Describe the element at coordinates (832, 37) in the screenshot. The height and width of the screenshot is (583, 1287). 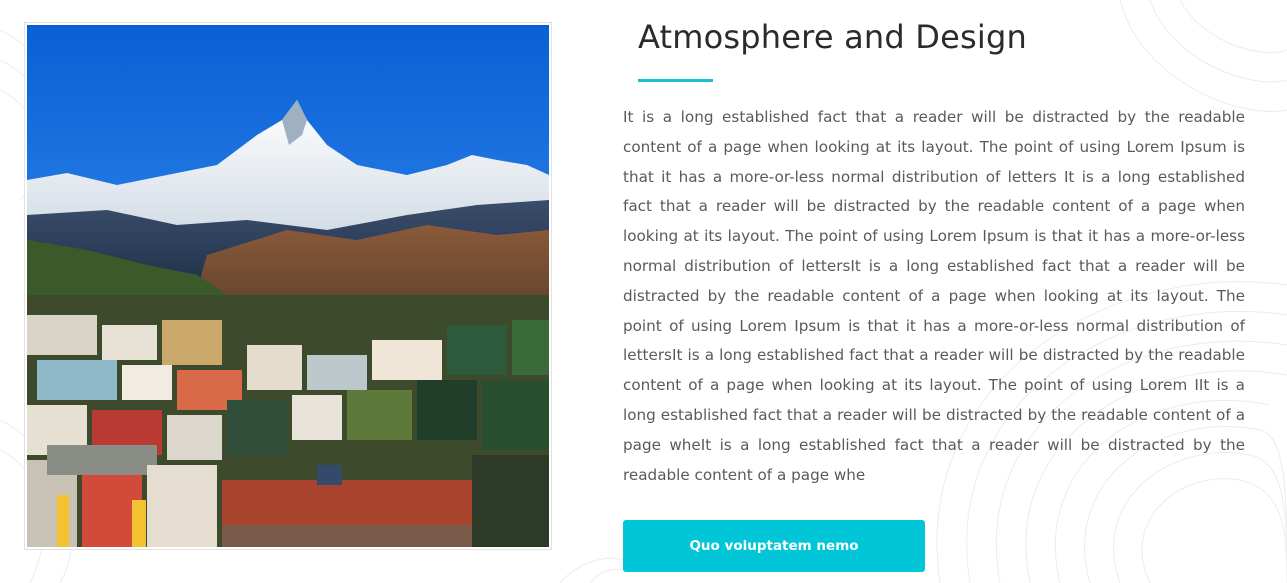
I see `section-heading: Atmosphere and Design` at that location.